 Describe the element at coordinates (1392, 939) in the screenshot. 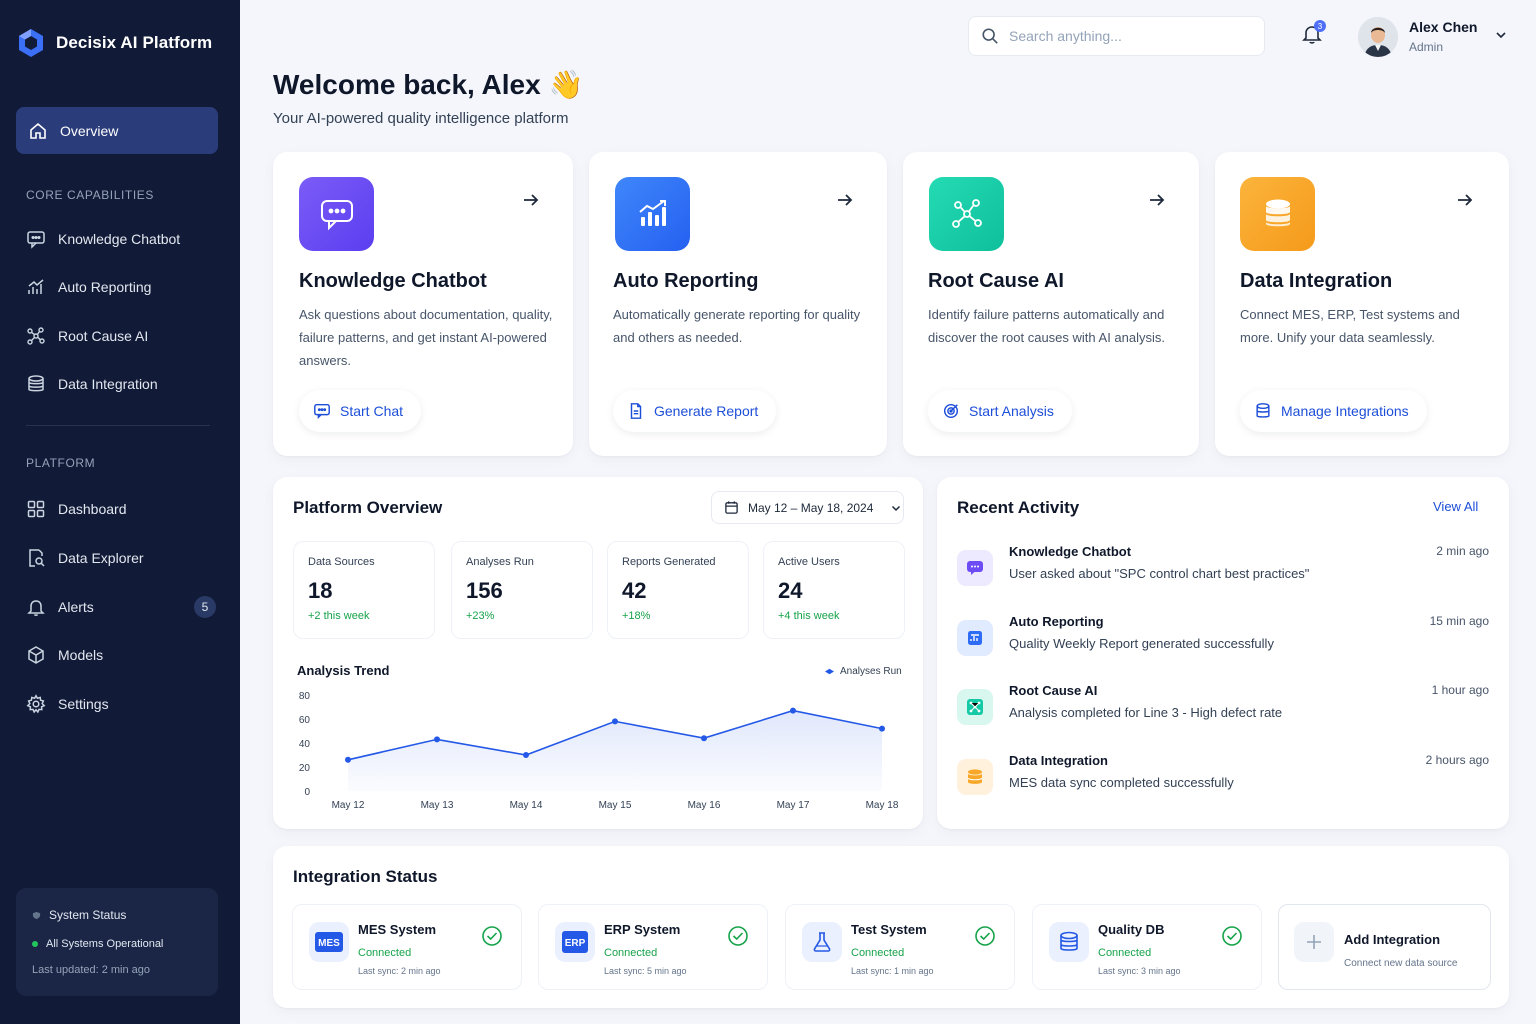

I see `add-integration-title: Add Integration` at that location.